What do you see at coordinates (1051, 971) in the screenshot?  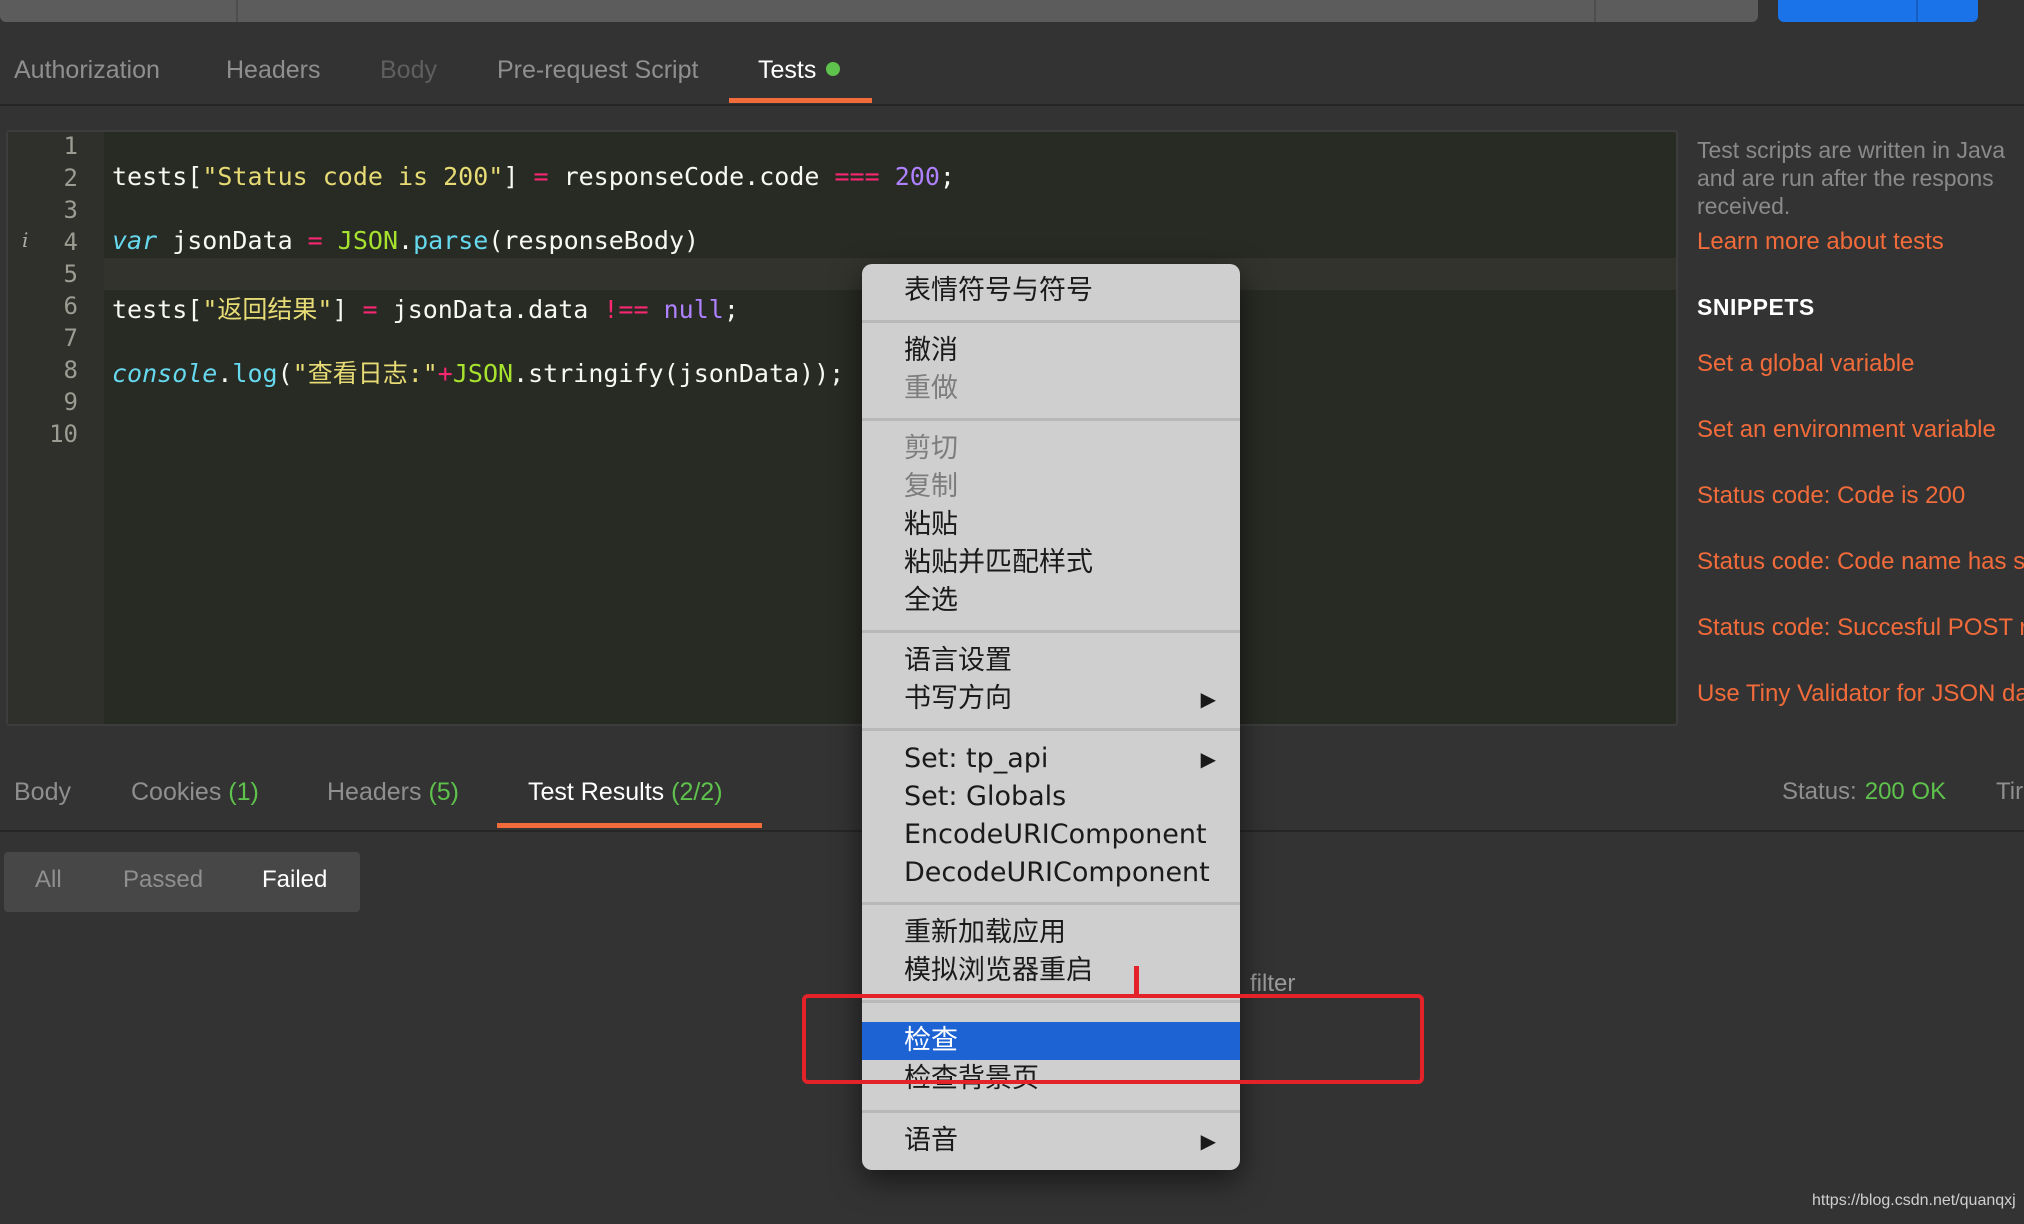 I see `menu-item-simulate-restart: 模拟浏览器重启` at bounding box center [1051, 971].